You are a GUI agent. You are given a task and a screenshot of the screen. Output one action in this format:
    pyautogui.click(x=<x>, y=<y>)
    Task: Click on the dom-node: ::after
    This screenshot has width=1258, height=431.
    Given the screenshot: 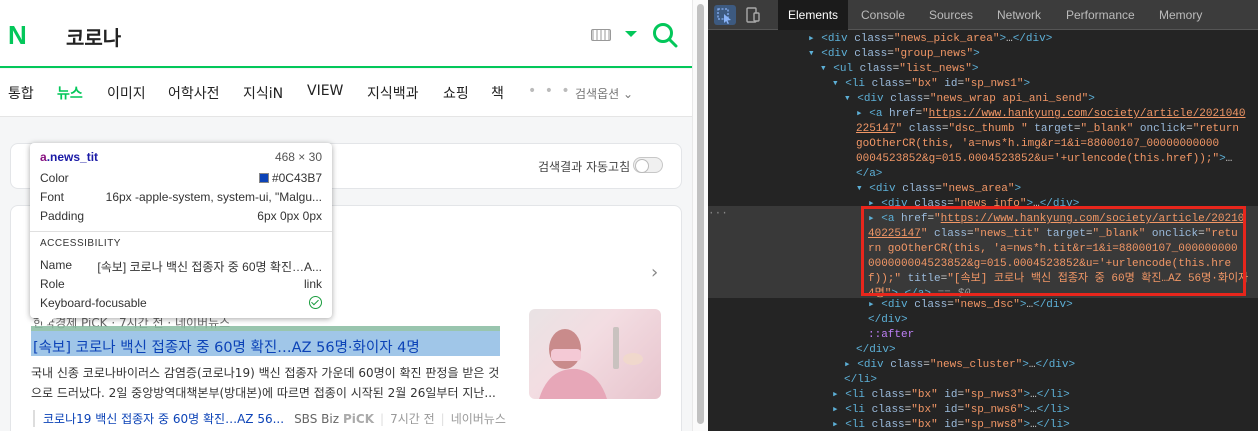 What is the action you would take?
    pyautogui.click(x=891, y=335)
    